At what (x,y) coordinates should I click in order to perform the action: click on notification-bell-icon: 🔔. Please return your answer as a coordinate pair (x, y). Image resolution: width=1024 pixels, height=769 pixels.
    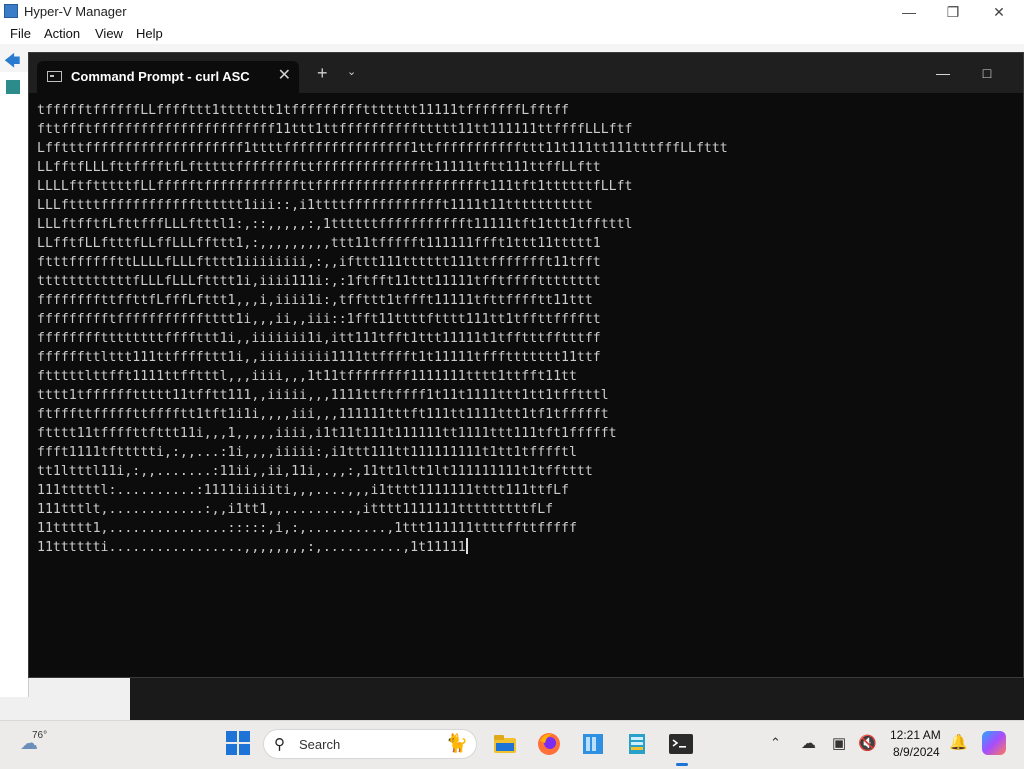
    Looking at the image, I should click on (958, 742).